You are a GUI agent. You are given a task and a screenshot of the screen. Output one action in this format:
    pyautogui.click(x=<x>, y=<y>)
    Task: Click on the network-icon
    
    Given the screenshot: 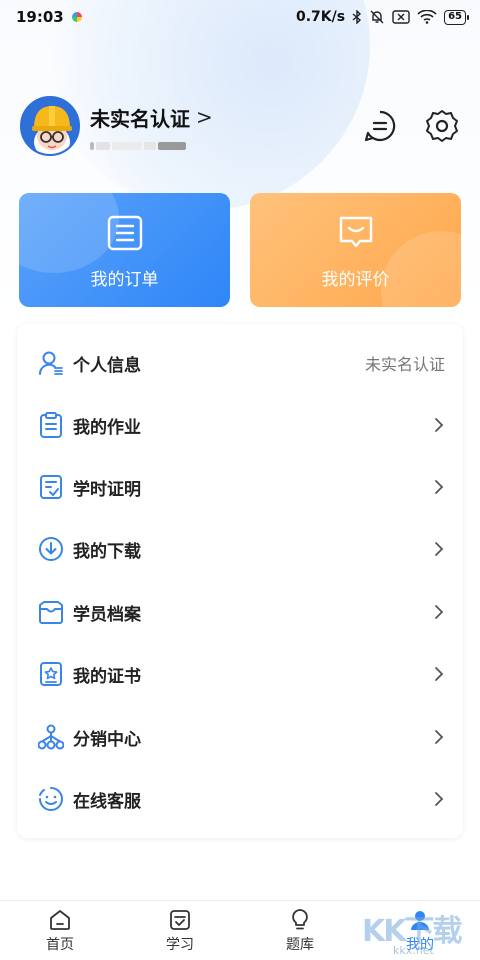 What is the action you would take?
    pyautogui.click(x=51, y=737)
    